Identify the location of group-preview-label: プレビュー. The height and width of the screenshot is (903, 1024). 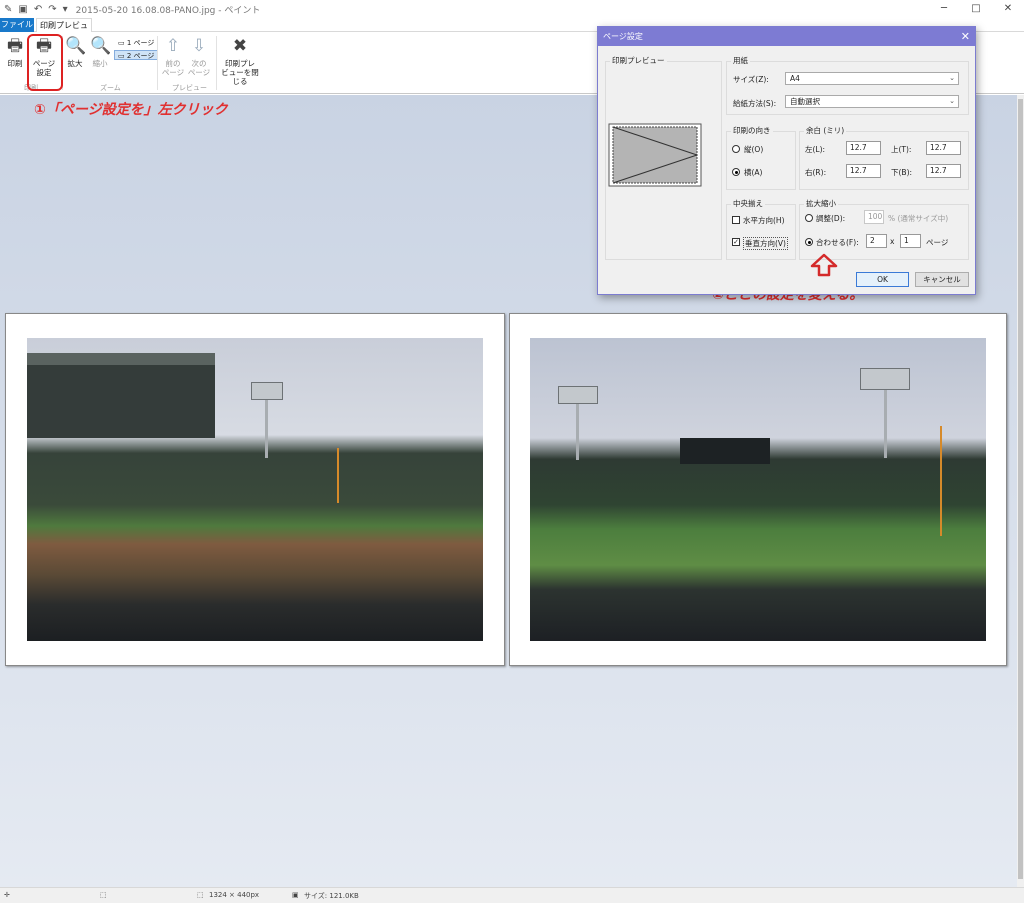
(189, 88).